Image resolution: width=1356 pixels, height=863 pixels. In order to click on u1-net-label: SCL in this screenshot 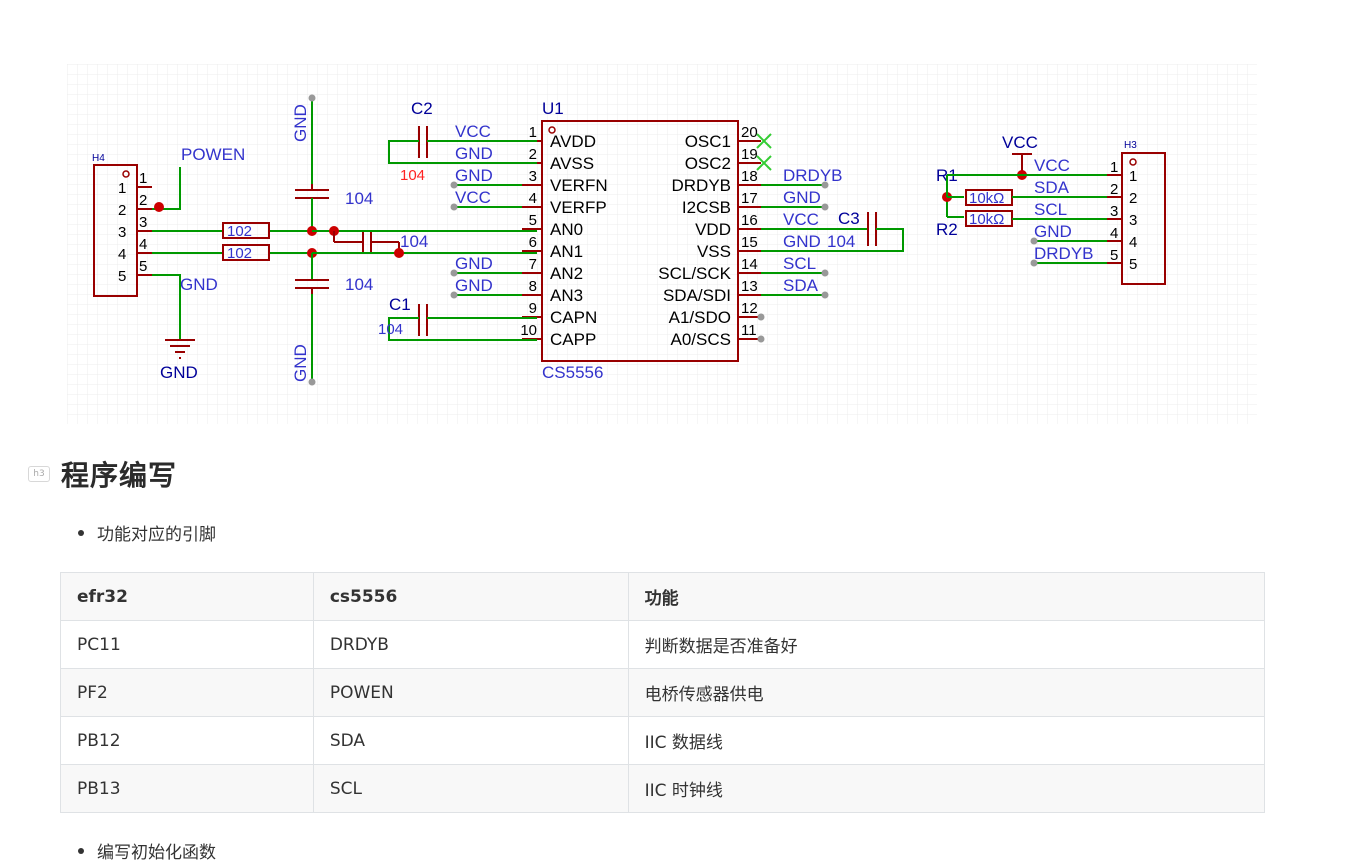, I will do `click(799, 263)`.